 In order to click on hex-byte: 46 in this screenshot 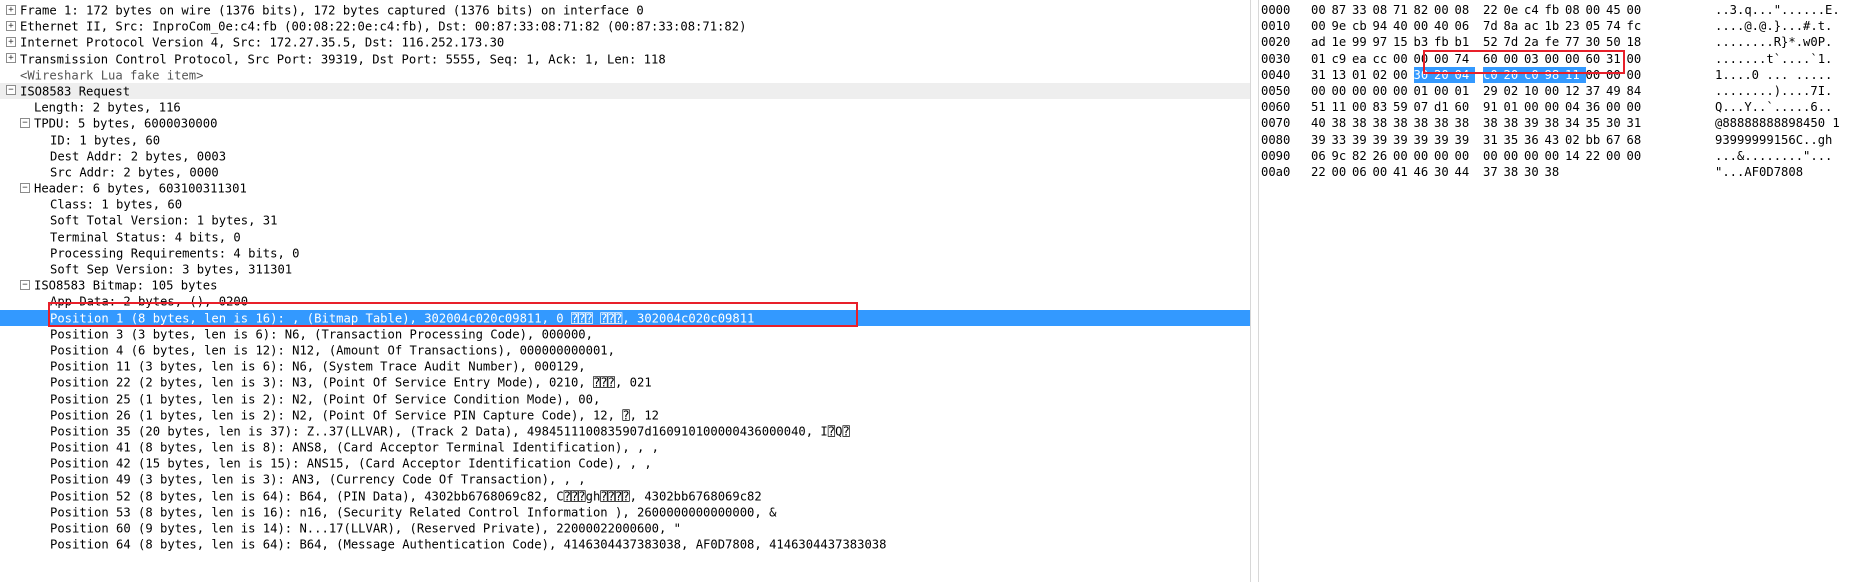, I will do `click(1424, 172)`.